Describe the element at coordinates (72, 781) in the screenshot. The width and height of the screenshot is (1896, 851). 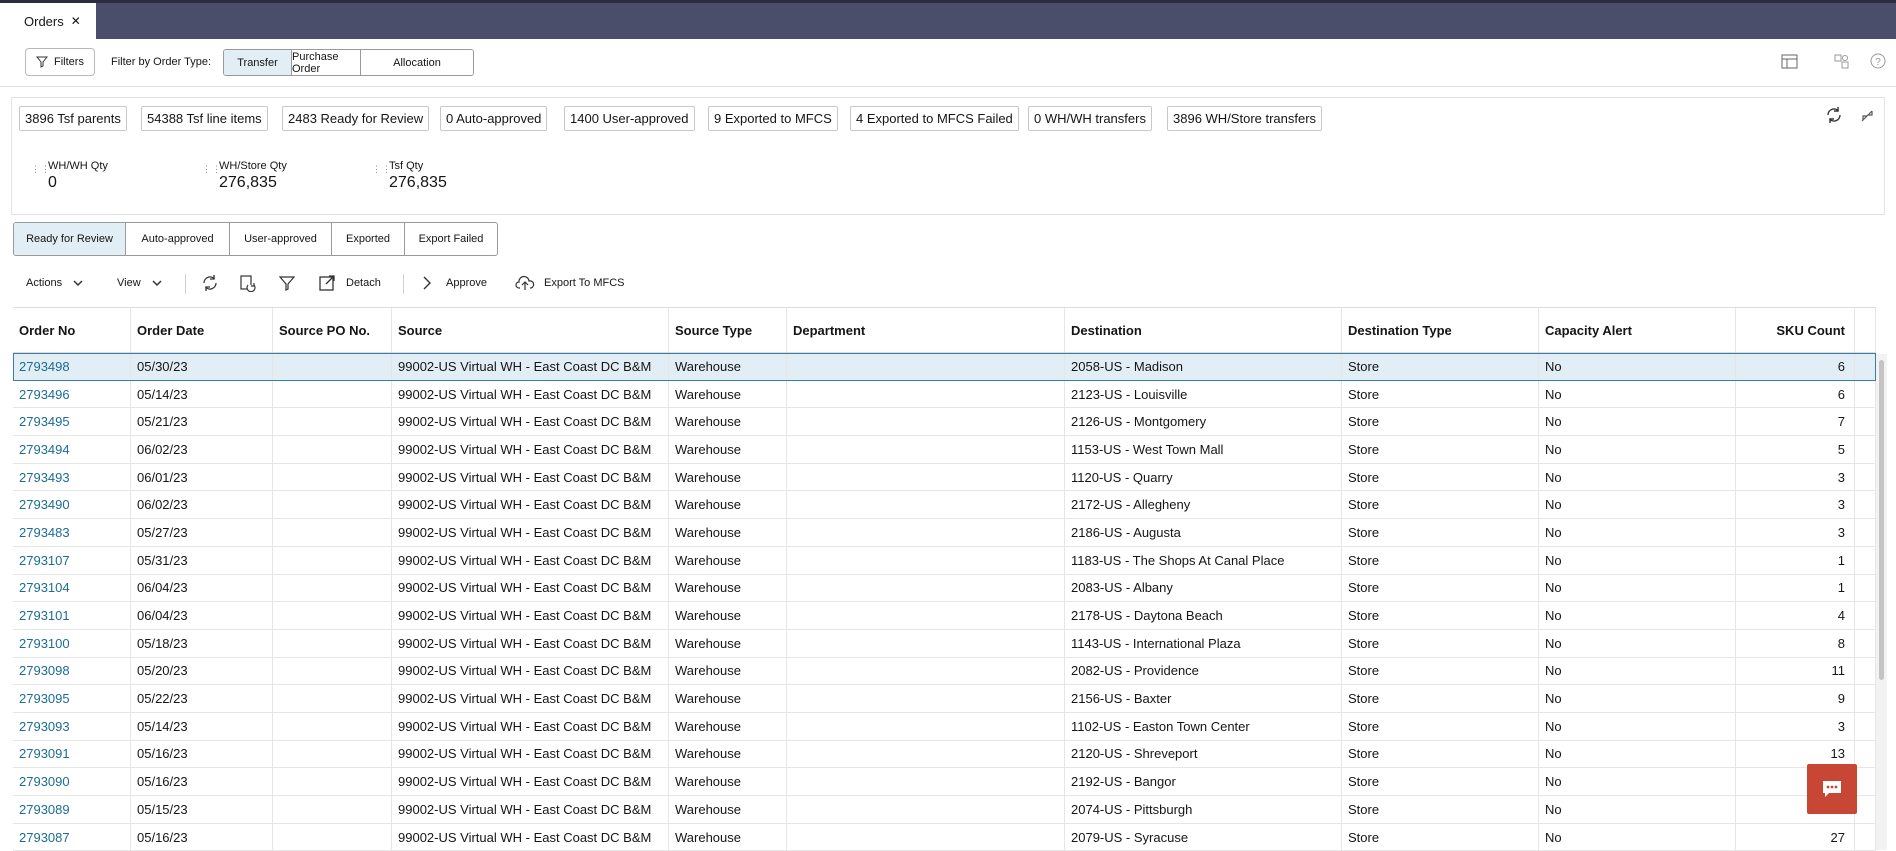
I see `cell-order-no: 2793090` at that location.